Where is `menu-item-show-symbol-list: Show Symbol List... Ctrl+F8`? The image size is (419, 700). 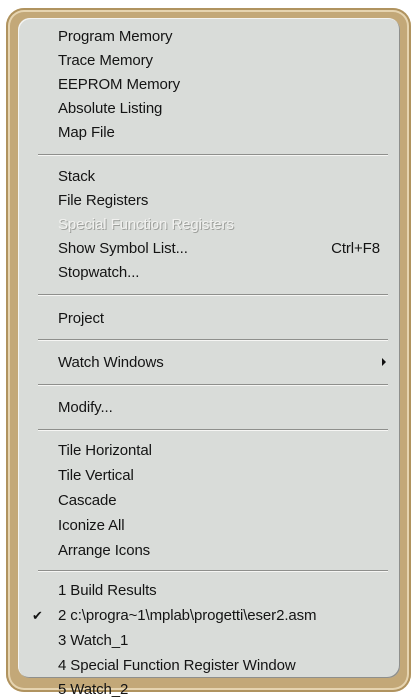
menu-item-show-symbol-list: Show Symbol List... Ctrl+F8 is located at coordinates (209, 248).